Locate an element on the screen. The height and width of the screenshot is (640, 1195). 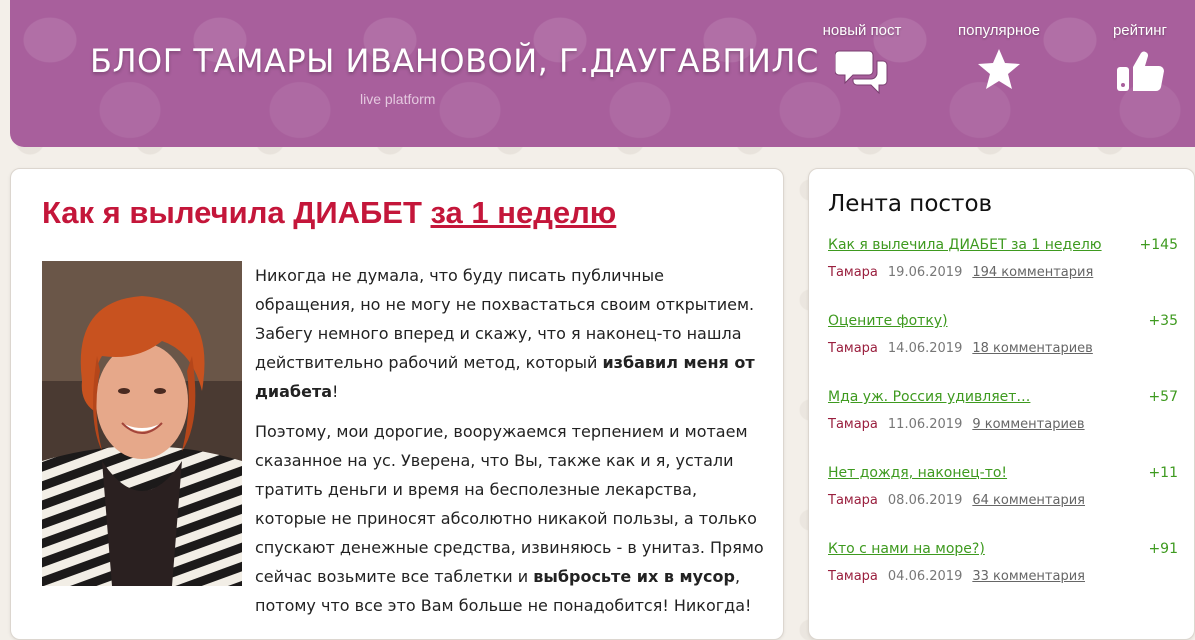
chat-bubbles-icon is located at coordinates (861, 72).